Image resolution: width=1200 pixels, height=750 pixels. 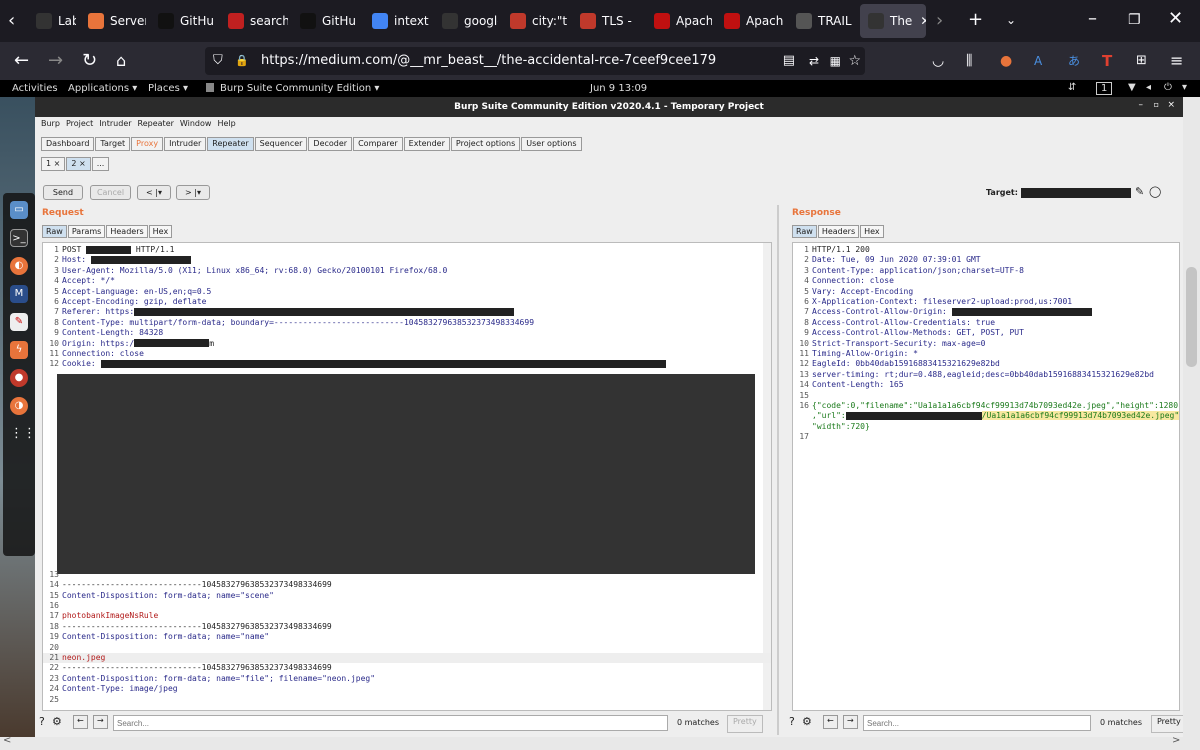 I want to click on home-icon: ⌂, so click(x=121, y=61).